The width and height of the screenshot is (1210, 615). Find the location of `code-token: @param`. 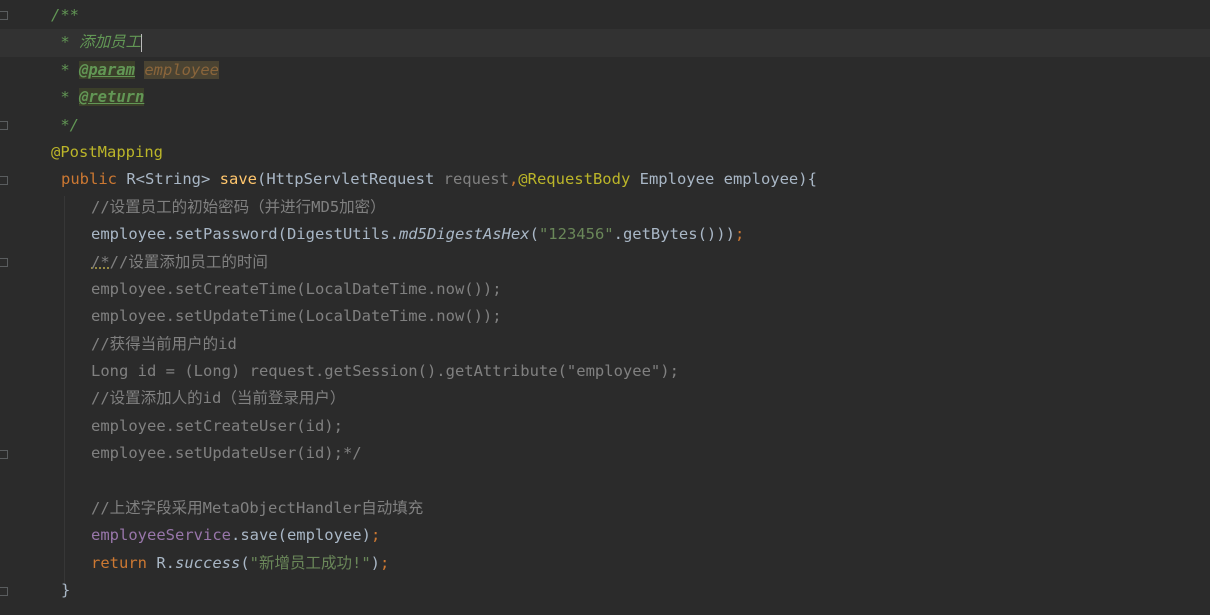

code-token: @param is located at coordinates (107, 69).